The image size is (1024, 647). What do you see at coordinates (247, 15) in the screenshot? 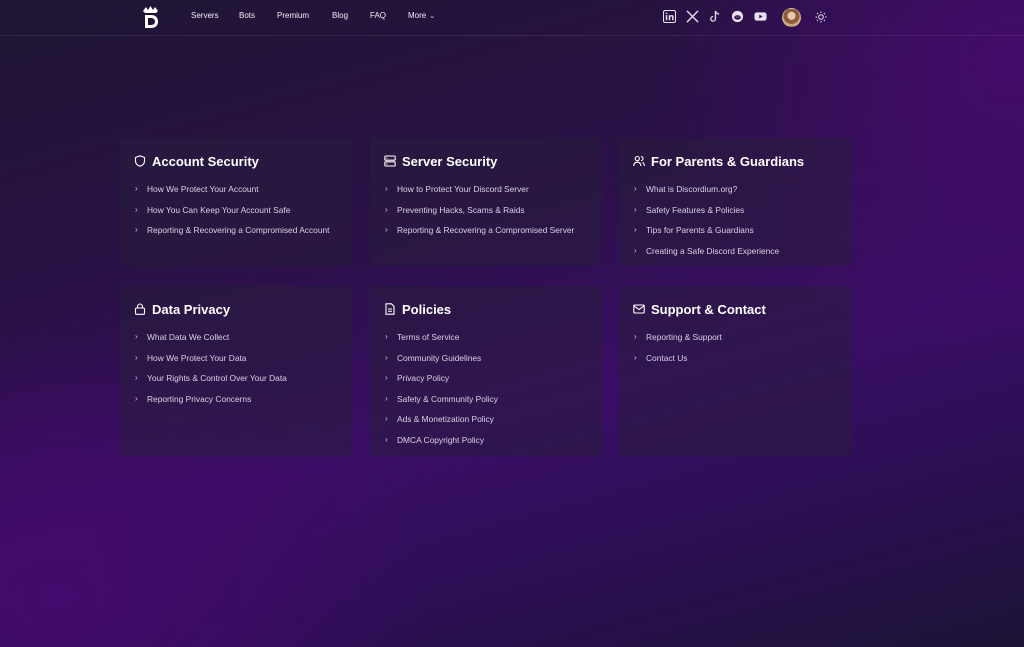
I see `nav-bots: Bots` at bounding box center [247, 15].